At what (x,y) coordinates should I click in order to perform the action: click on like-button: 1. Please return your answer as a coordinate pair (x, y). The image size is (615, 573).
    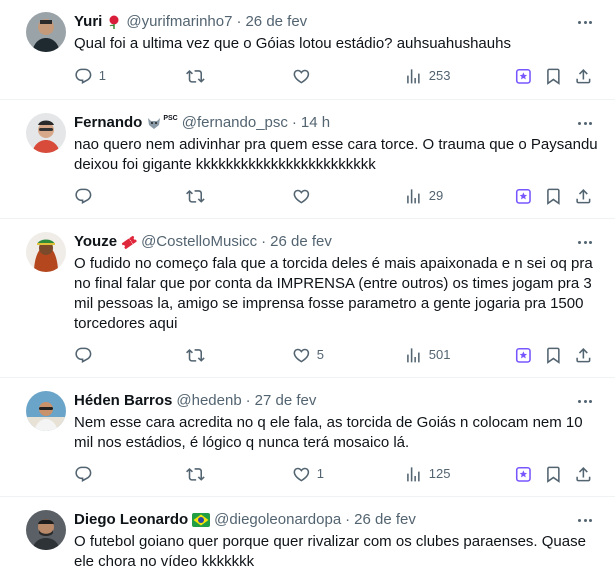
    Looking at the image, I should click on (308, 474).